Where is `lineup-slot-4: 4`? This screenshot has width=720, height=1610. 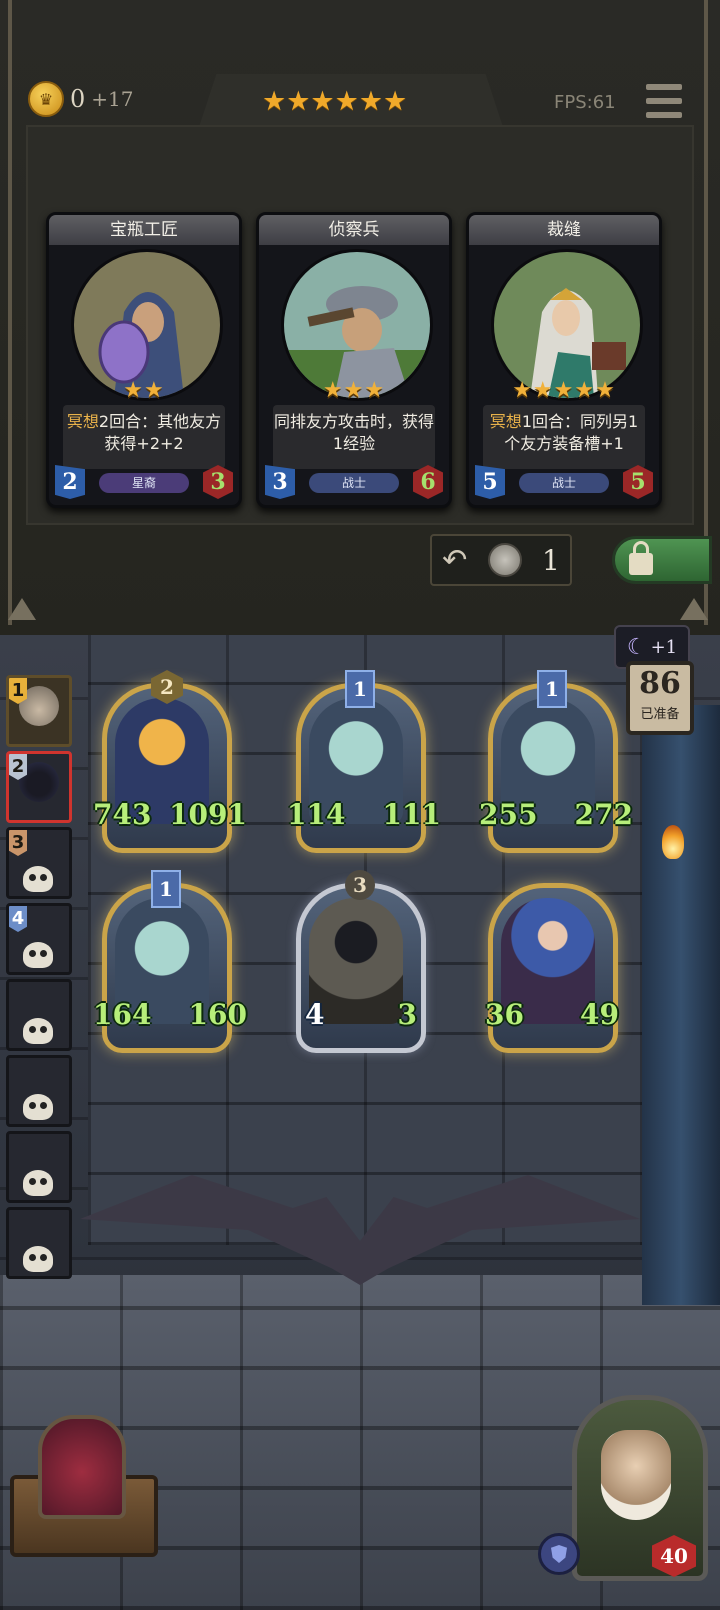
lineup-slot-4: 4 is located at coordinates (39, 939).